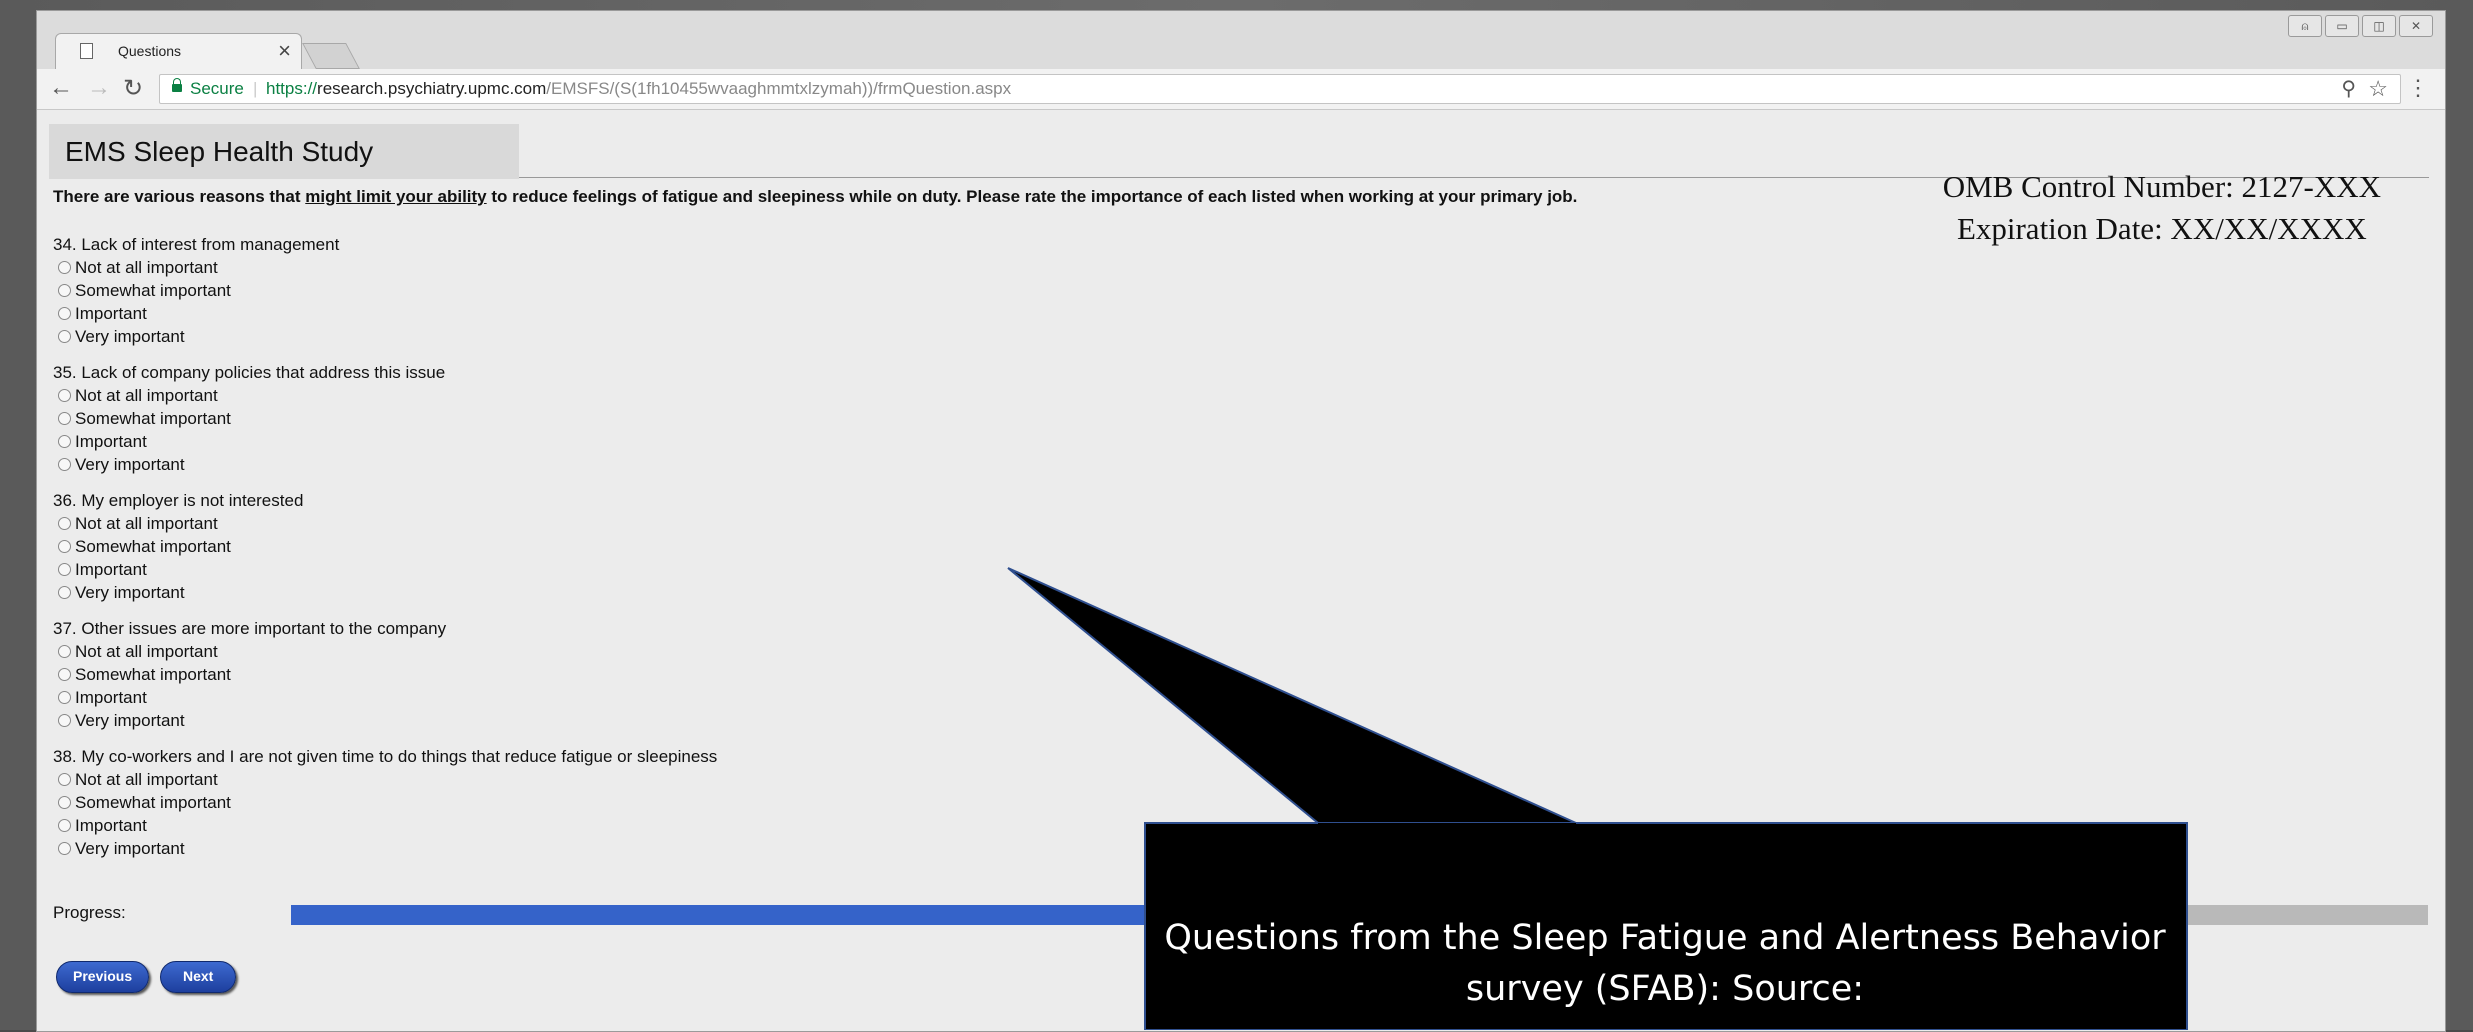  What do you see at coordinates (1447, 824) in the screenshot?
I see `callout-joint` at bounding box center [1447, 824].